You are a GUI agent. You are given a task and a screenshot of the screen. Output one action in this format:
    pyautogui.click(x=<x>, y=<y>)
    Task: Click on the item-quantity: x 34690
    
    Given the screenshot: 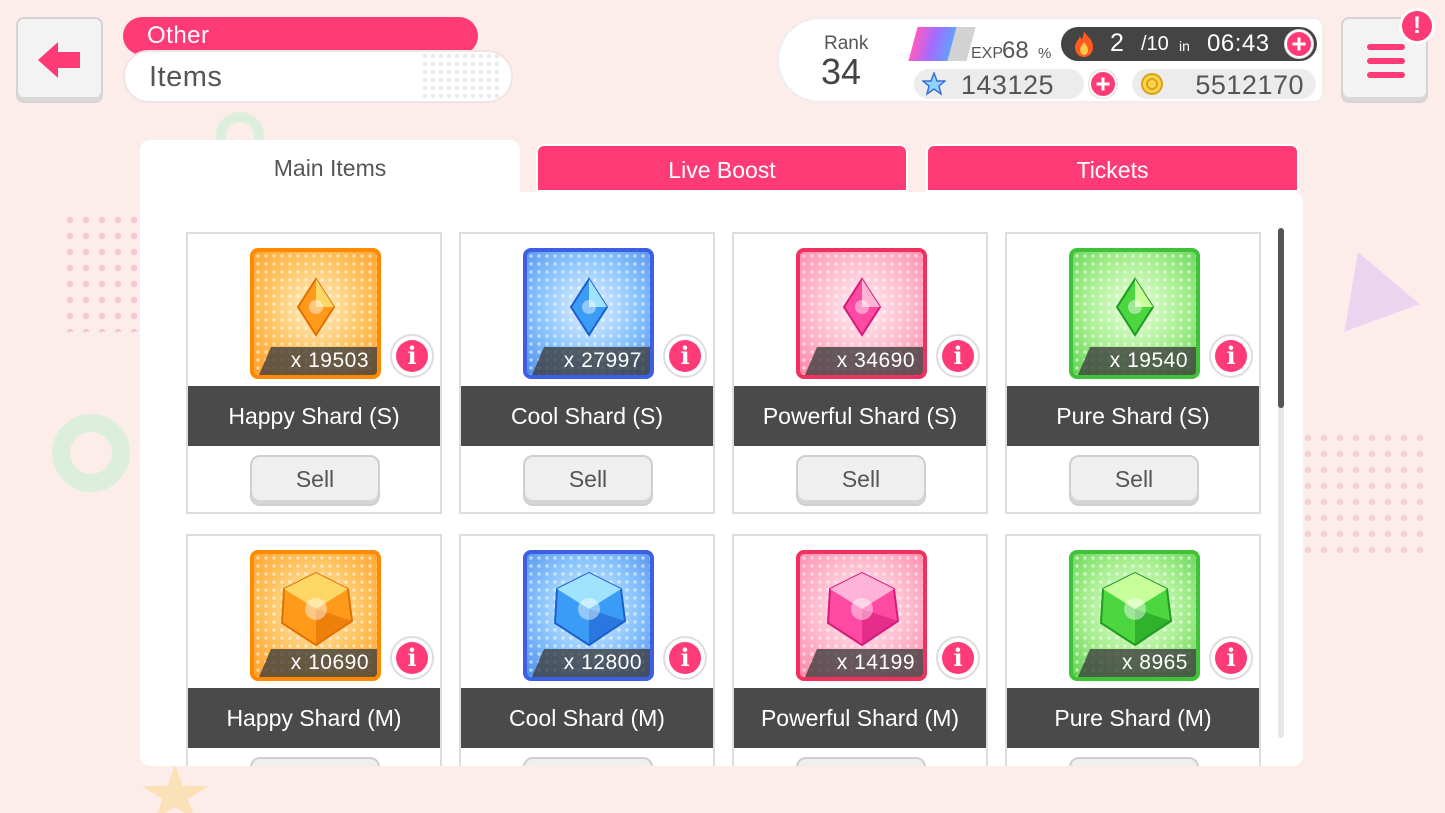 What is the action you would take?
    pyautogui.click(x=864, y=361)
    